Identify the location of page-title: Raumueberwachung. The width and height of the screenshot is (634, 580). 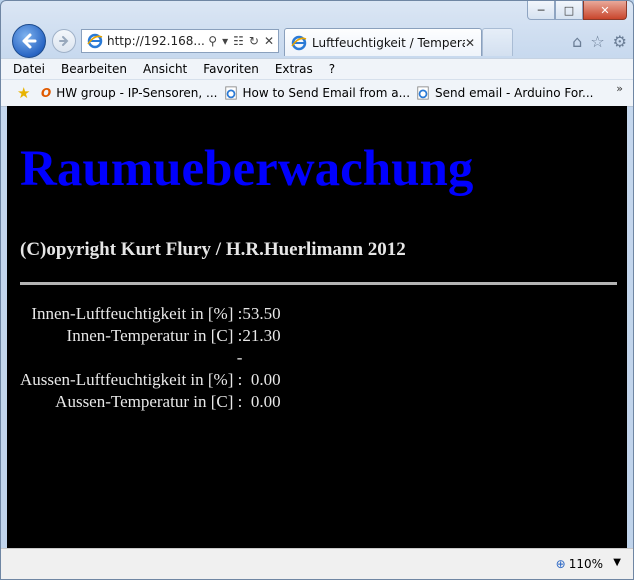
(247, 169).